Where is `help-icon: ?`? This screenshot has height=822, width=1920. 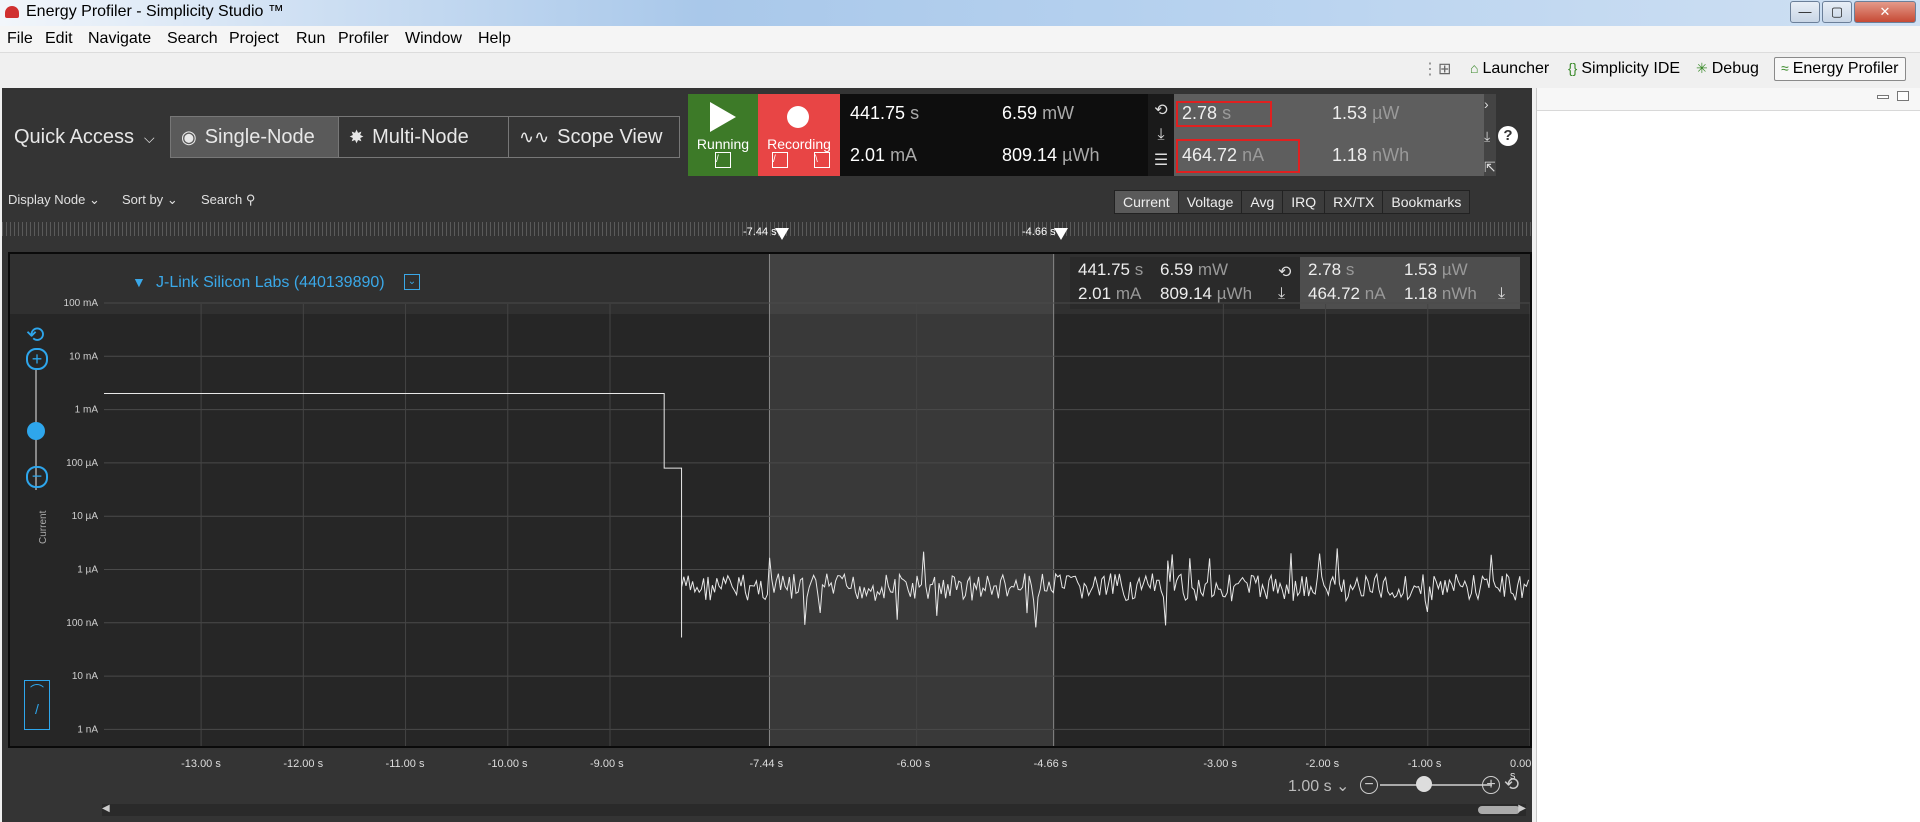
help-icon: ? is located at coordinates (1508, 136).